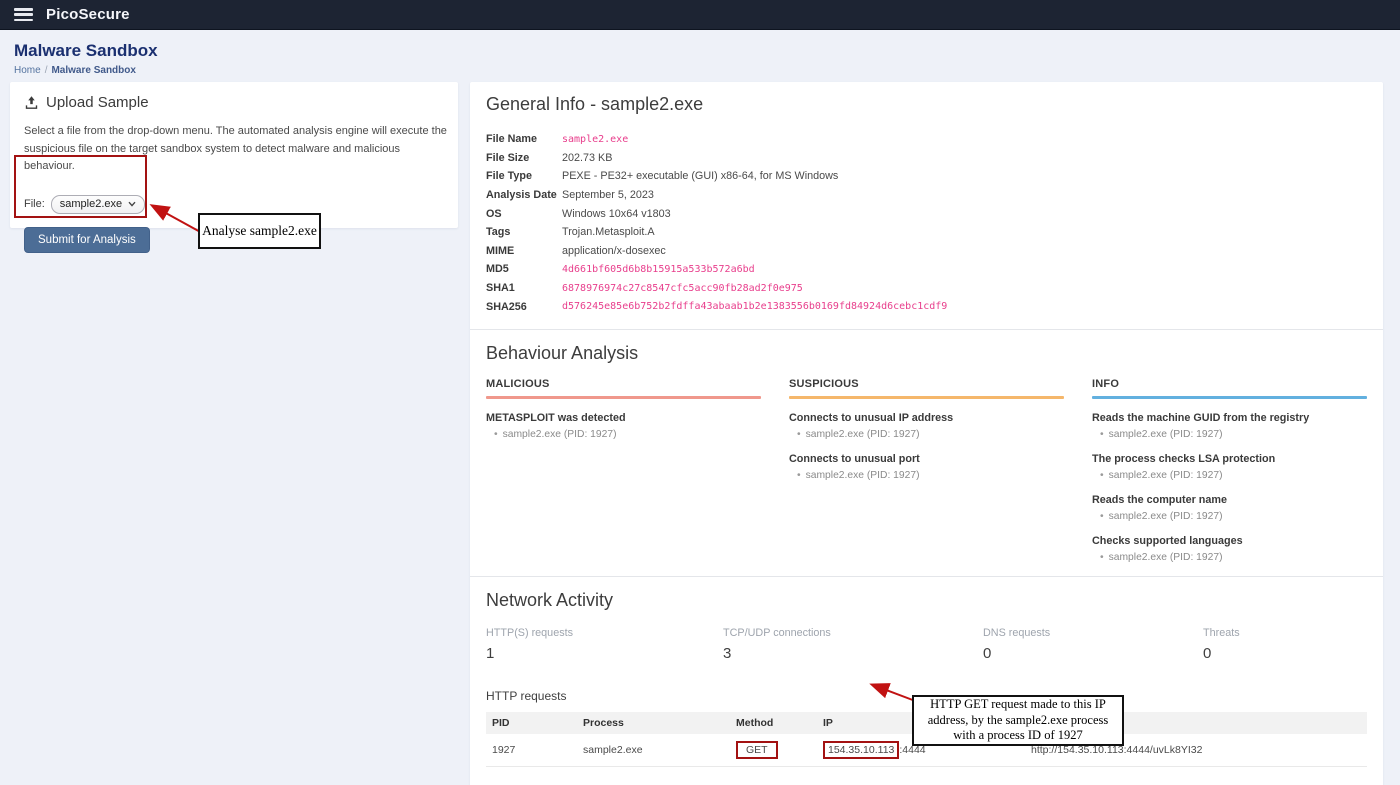  I want to click on method-highlight-rect: GET, so click(757, 749).